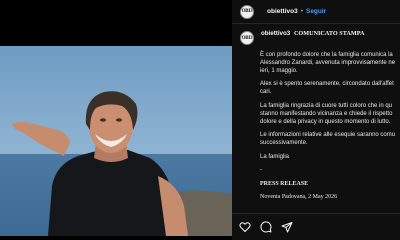  Describe the element at coordinates (282, 11) in the screenshot. I see `post-username: obiettivo3` at that location.